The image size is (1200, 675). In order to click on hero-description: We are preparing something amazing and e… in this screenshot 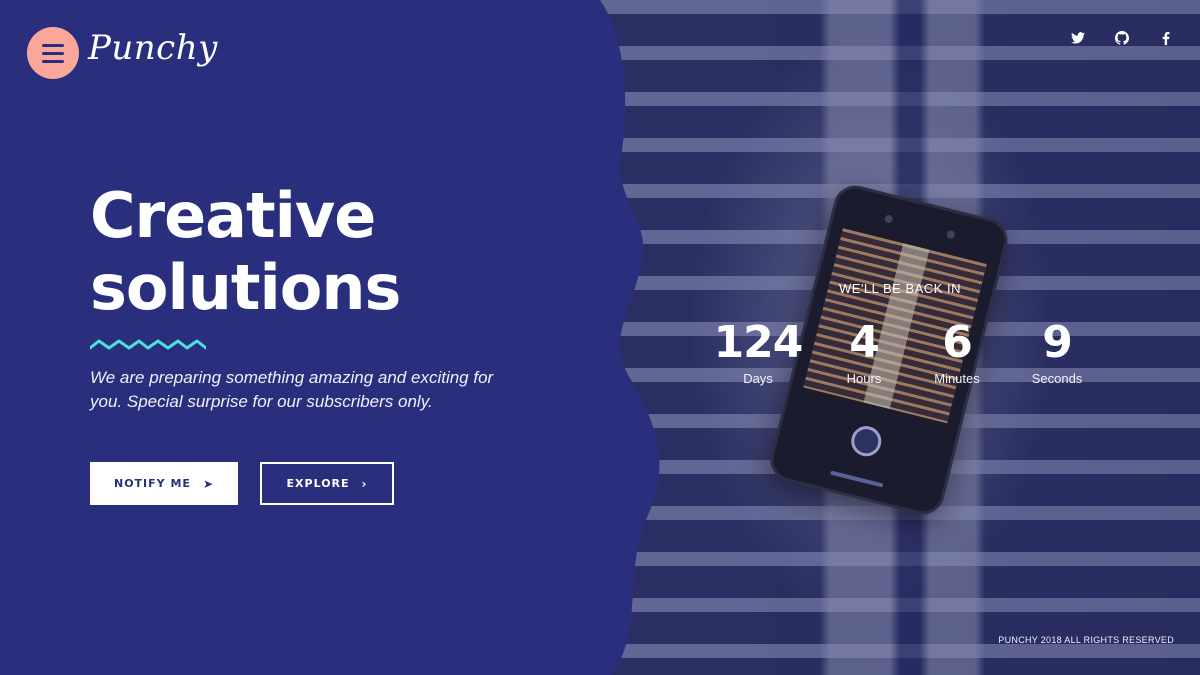, I will do `click(292, 389)`.